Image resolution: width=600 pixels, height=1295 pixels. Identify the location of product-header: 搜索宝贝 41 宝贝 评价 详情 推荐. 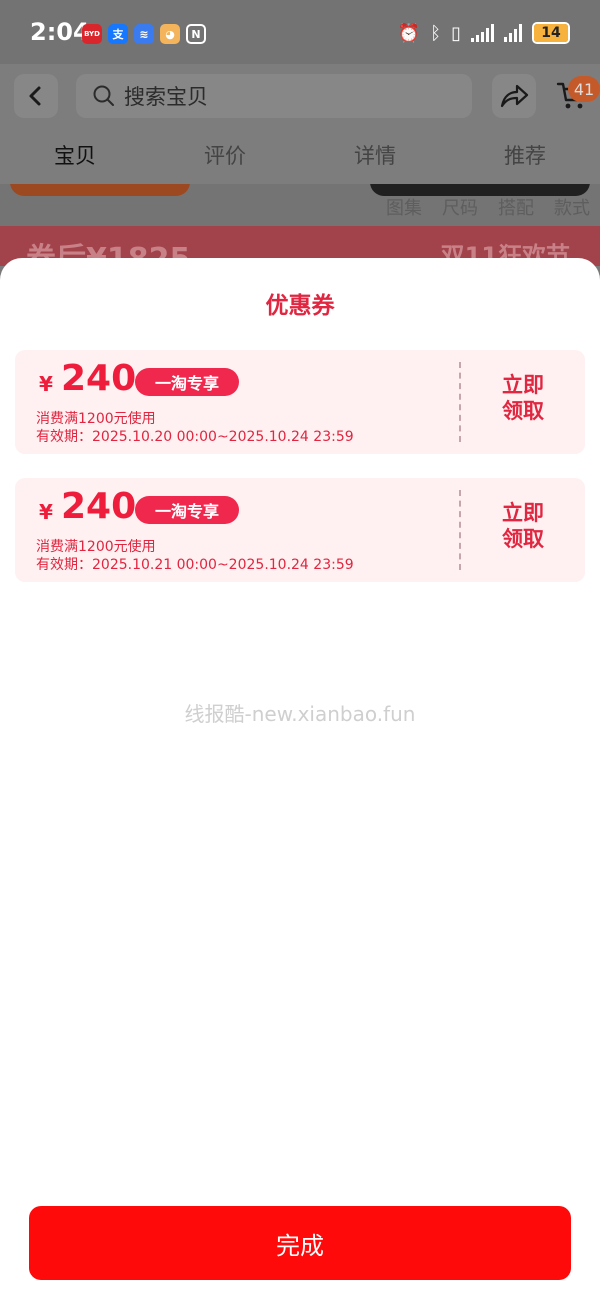
(300, 124).